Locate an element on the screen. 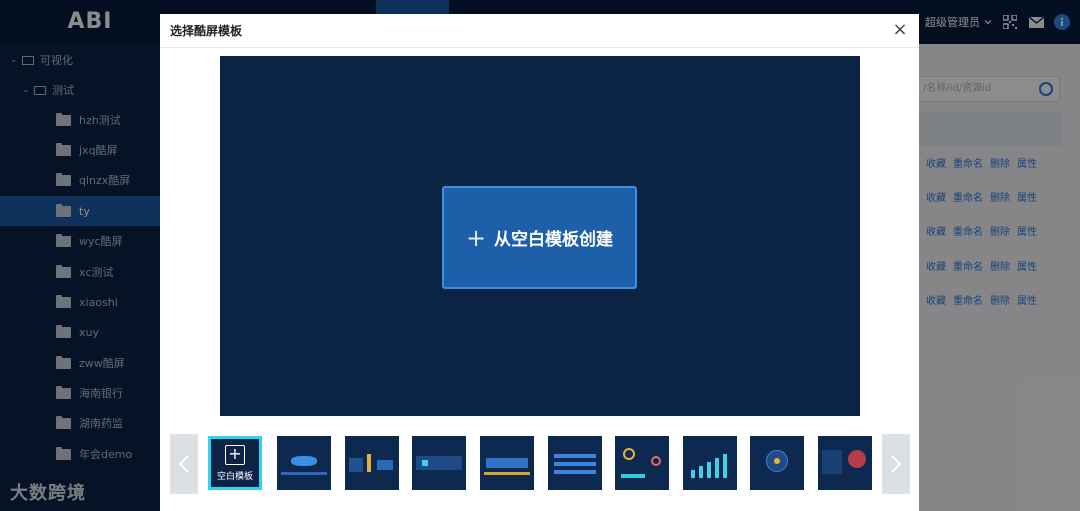  modal-header: 选择酷屏模板 × is located at coordinates (539, 31).